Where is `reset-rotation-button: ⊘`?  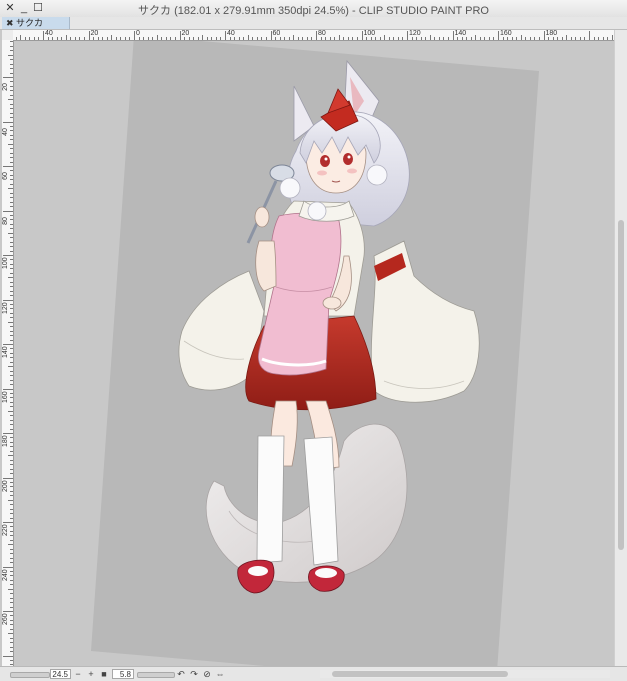
reset-rotation-button: ⊘ is located at coordinates (207, 674).